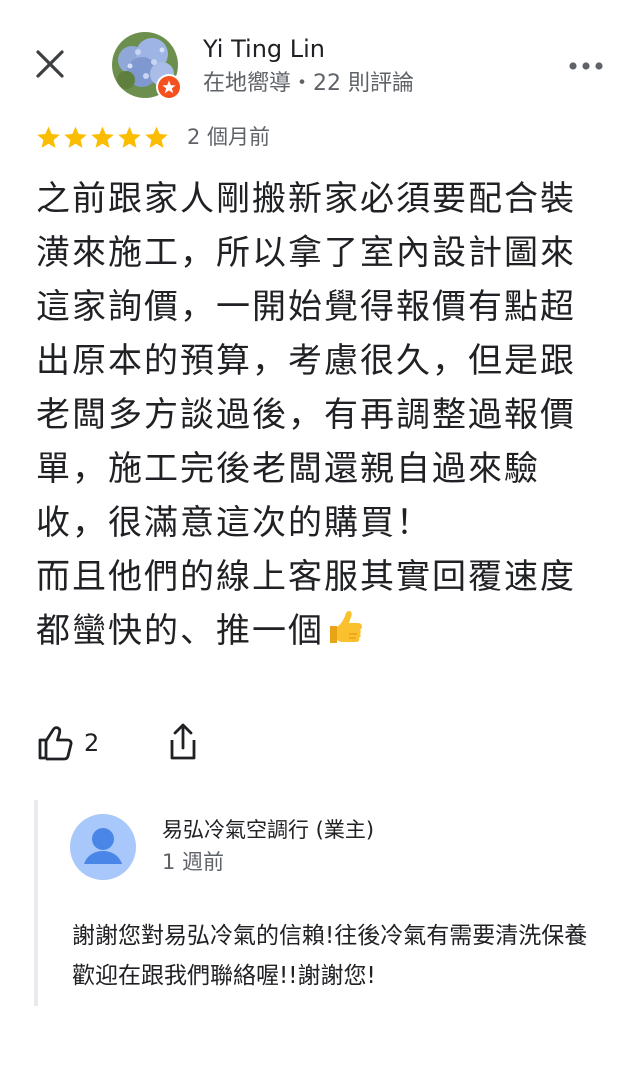 The width and height of the screenshot is (626, 1082). I want to click on close-button, so click(50, 64).